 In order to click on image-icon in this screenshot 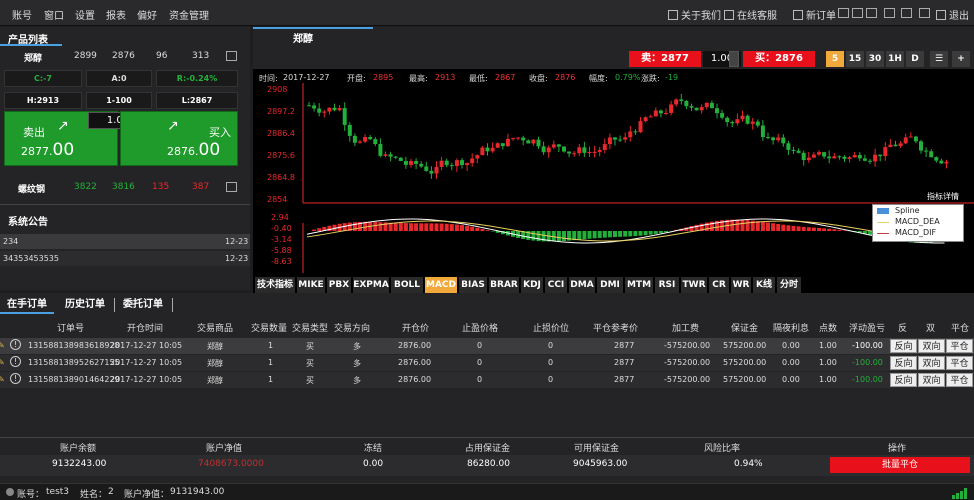, I will do `click(906, 13)`.